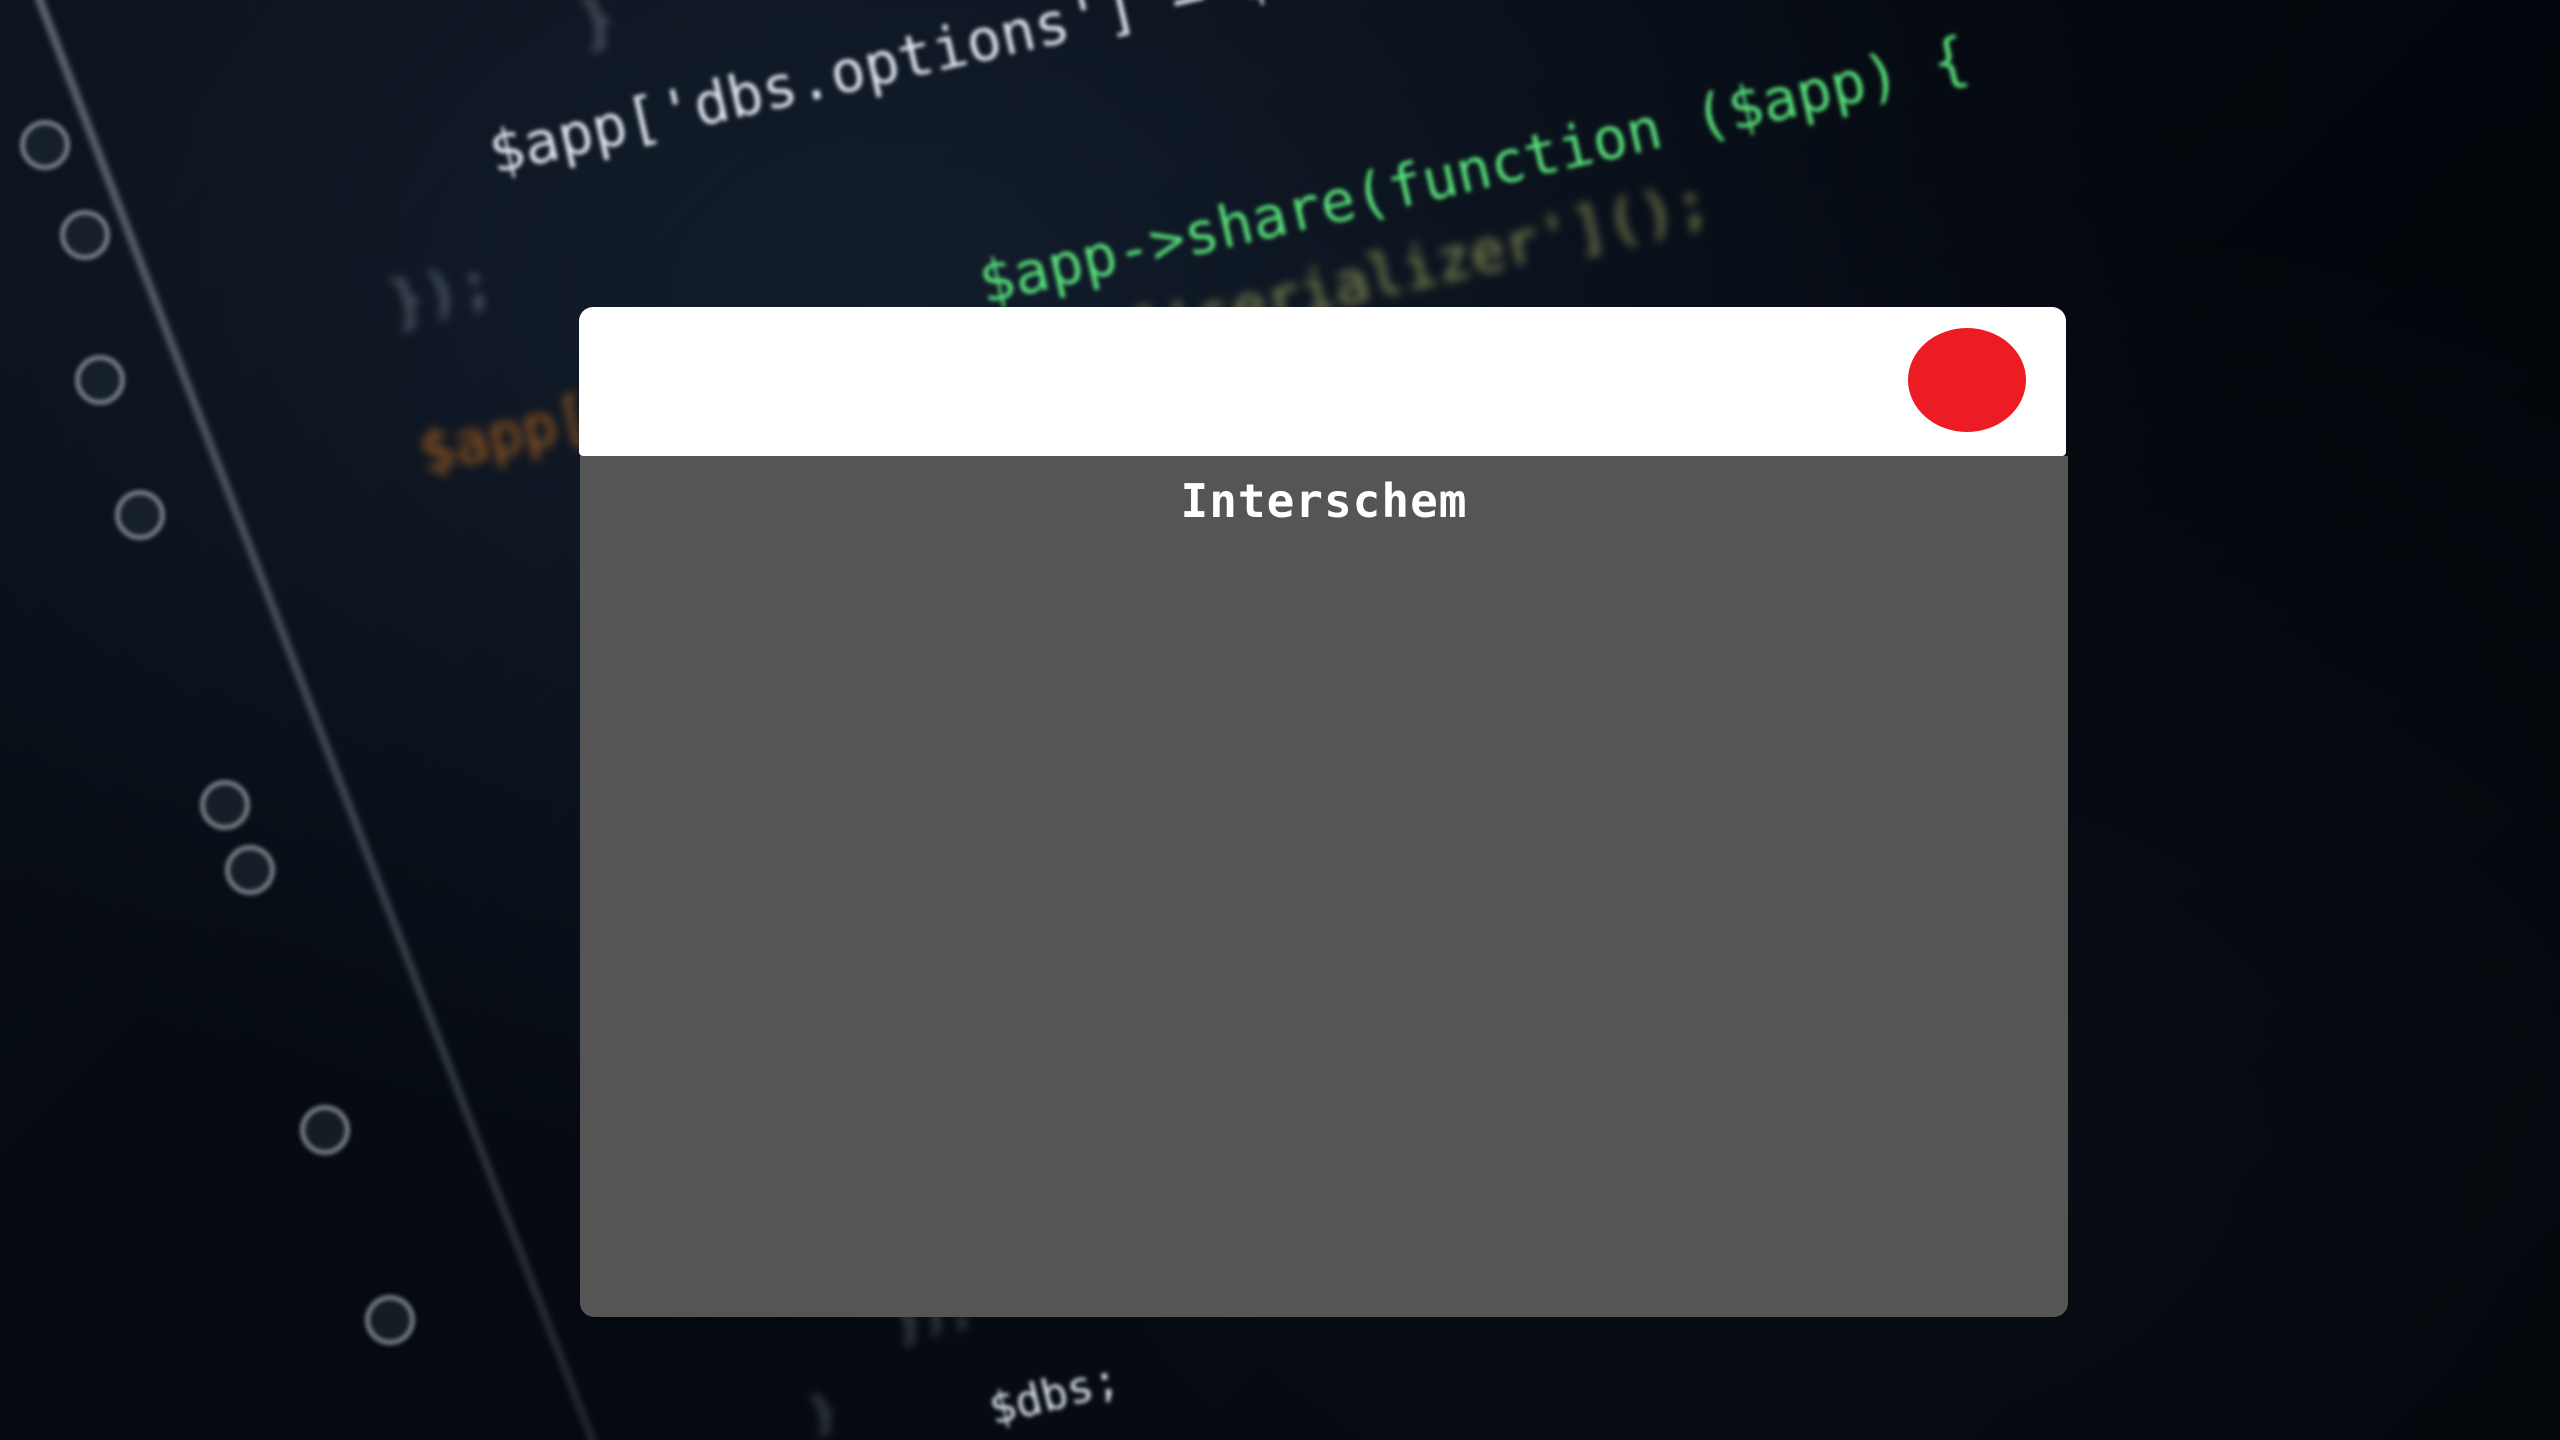  I want to click on code-line-close: });, so click(441, 292).